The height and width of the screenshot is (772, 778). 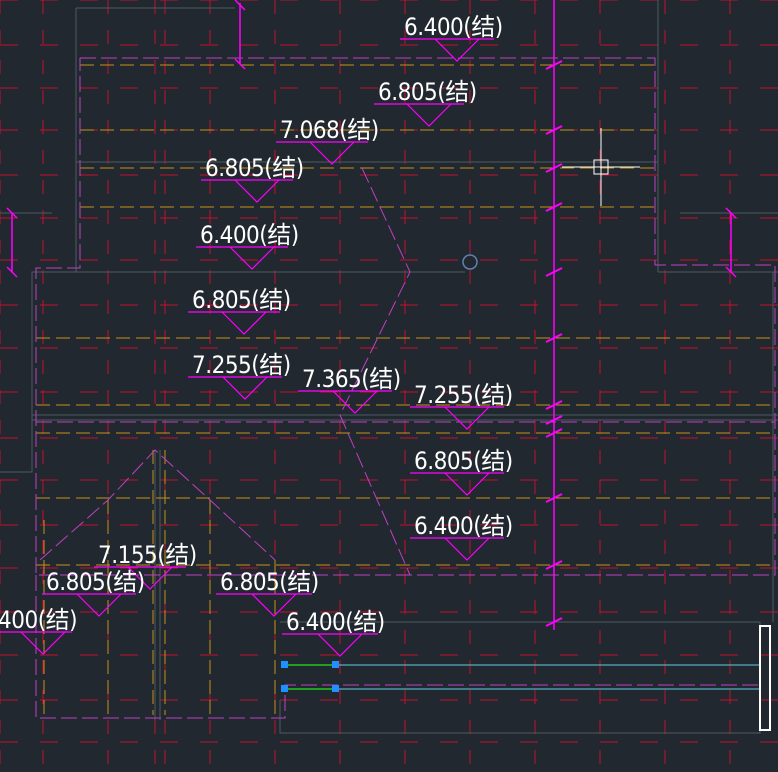 I want to click on elevation-tag-label: 7.155(结), so click(x=147, y=555).